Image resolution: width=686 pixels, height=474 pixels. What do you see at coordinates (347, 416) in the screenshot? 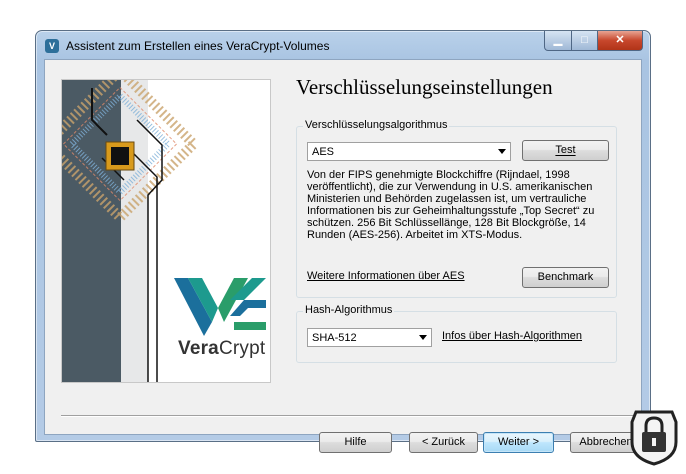
I see `footer-separator` at bounding box center [347, 416].